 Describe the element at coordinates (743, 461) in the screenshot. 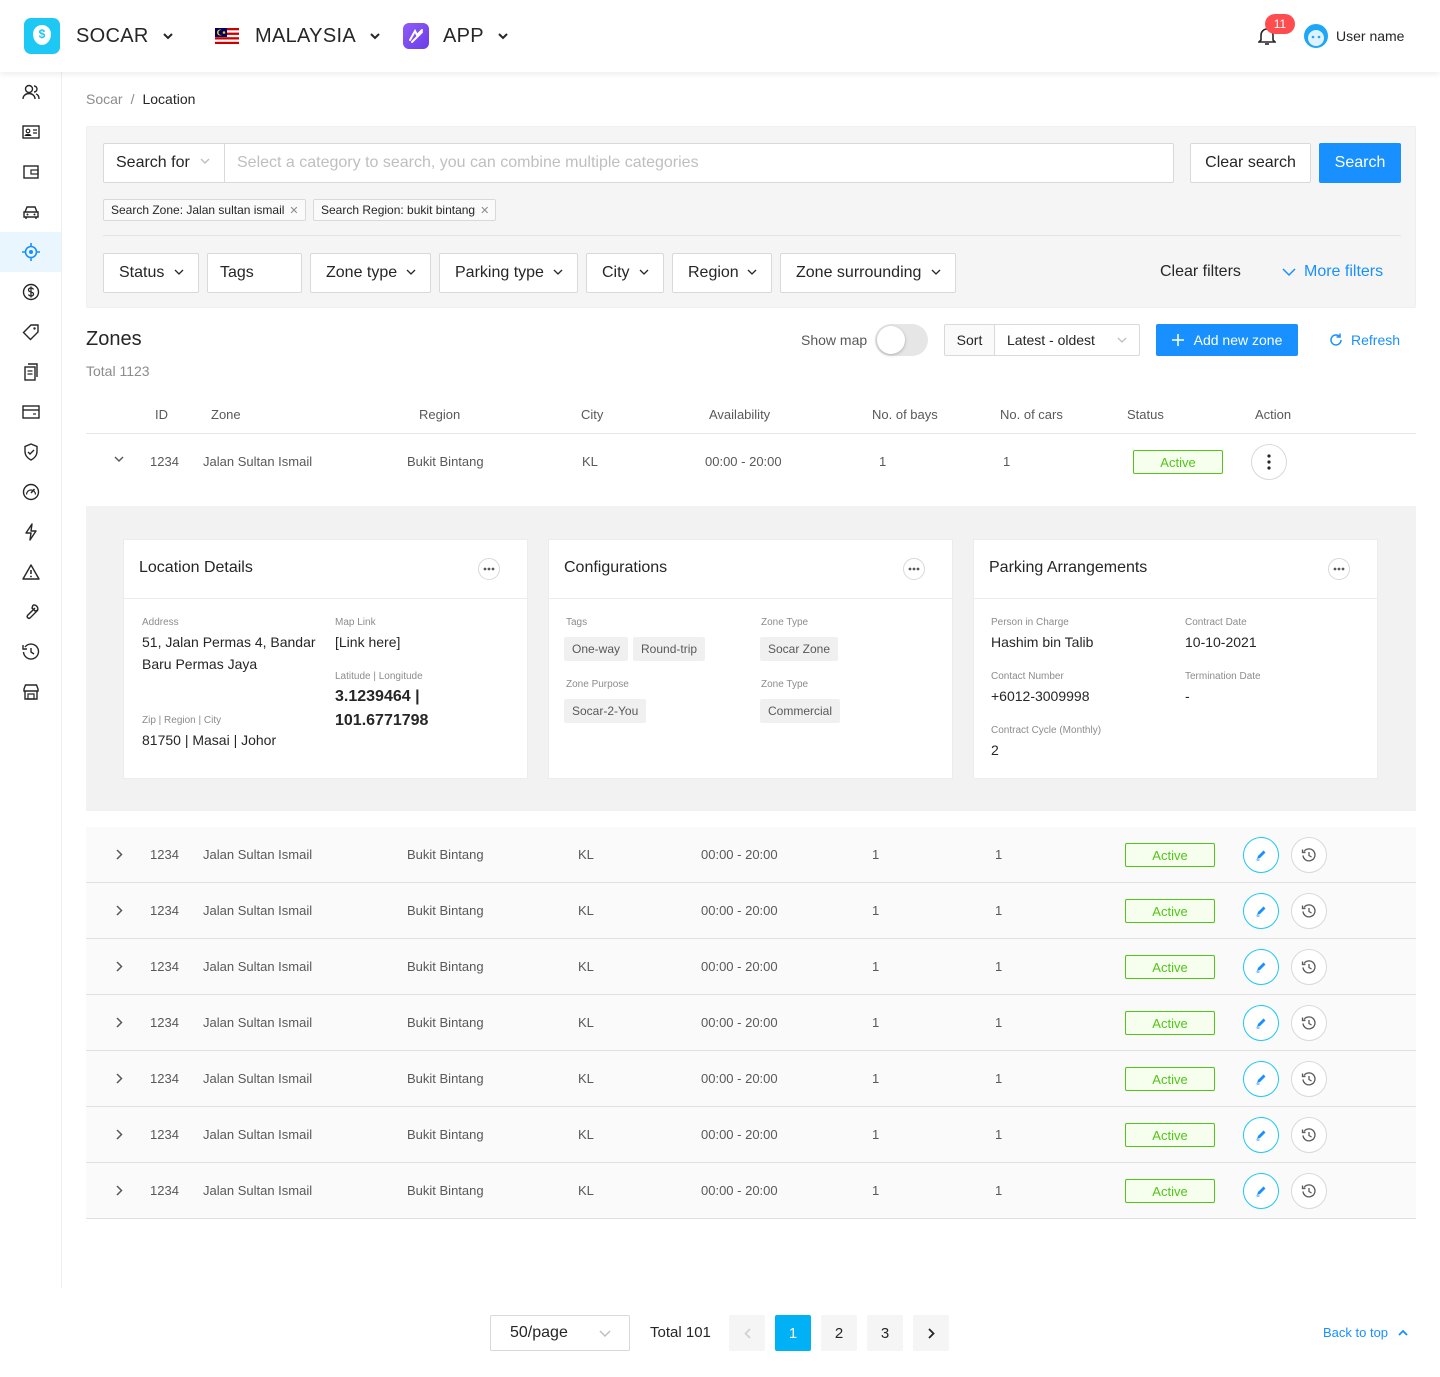

I see `cell-availability: 00:00 - 20:00` at that location.